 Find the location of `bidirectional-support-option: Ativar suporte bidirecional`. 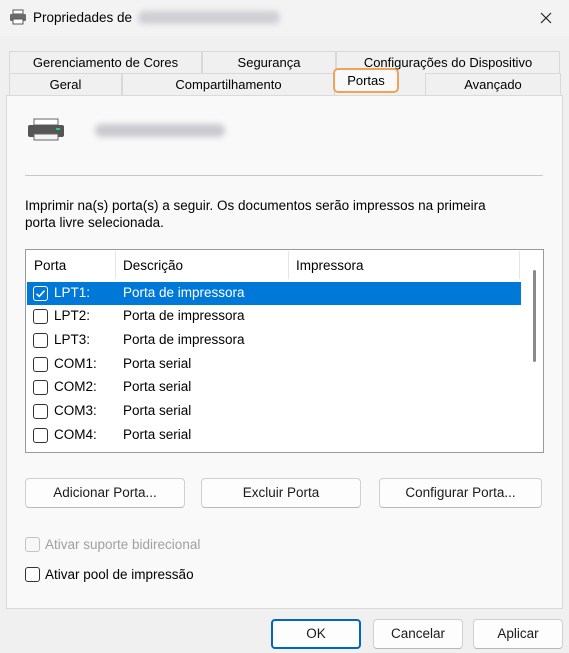

bidirectional-support-option: Ativar suporte bidirecional is located at coordinates (145, 545).